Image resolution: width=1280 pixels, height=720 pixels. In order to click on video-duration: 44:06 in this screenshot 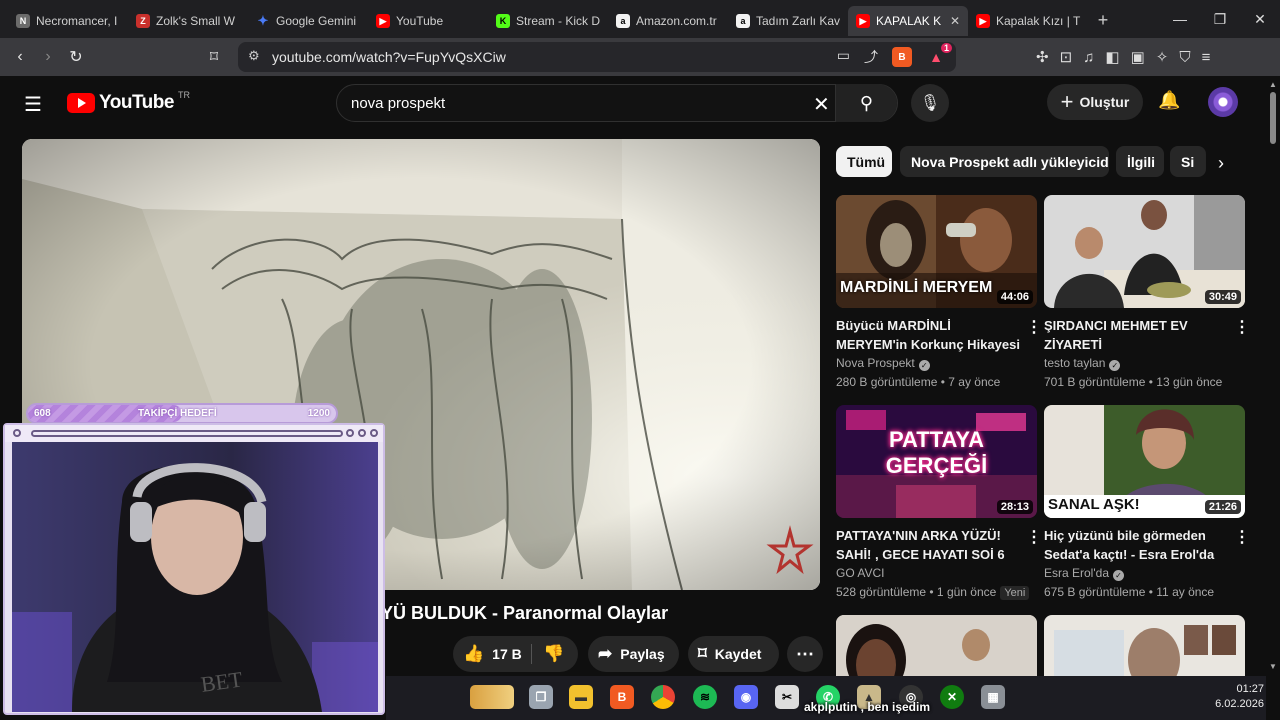, I will do `click(1014, 297)`.